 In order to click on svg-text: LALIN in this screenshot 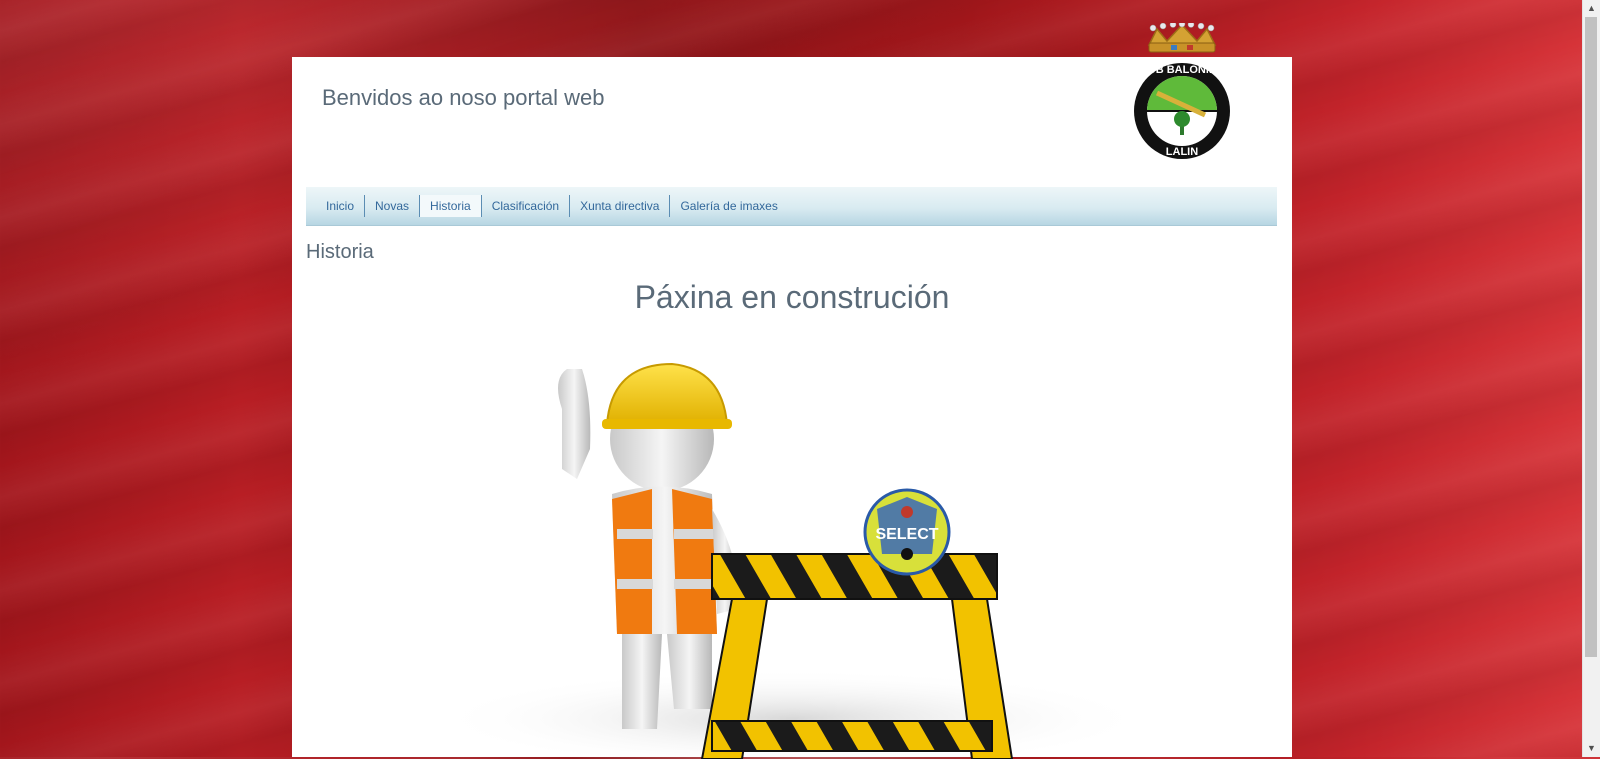, I will do `click(1182, 152)`.